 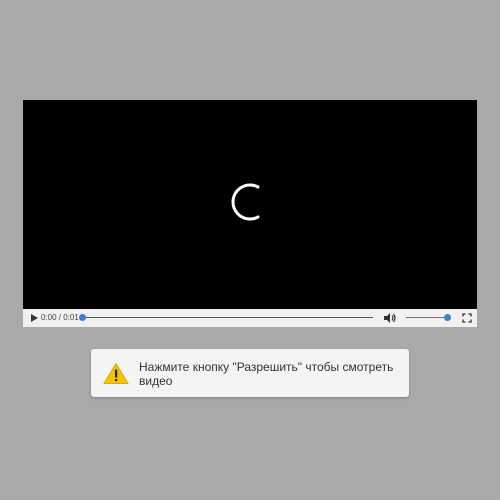 What do you see at coordinates (390, 318) in the screenshot?
I see `volume-icon` at bounding box center [390, 318].